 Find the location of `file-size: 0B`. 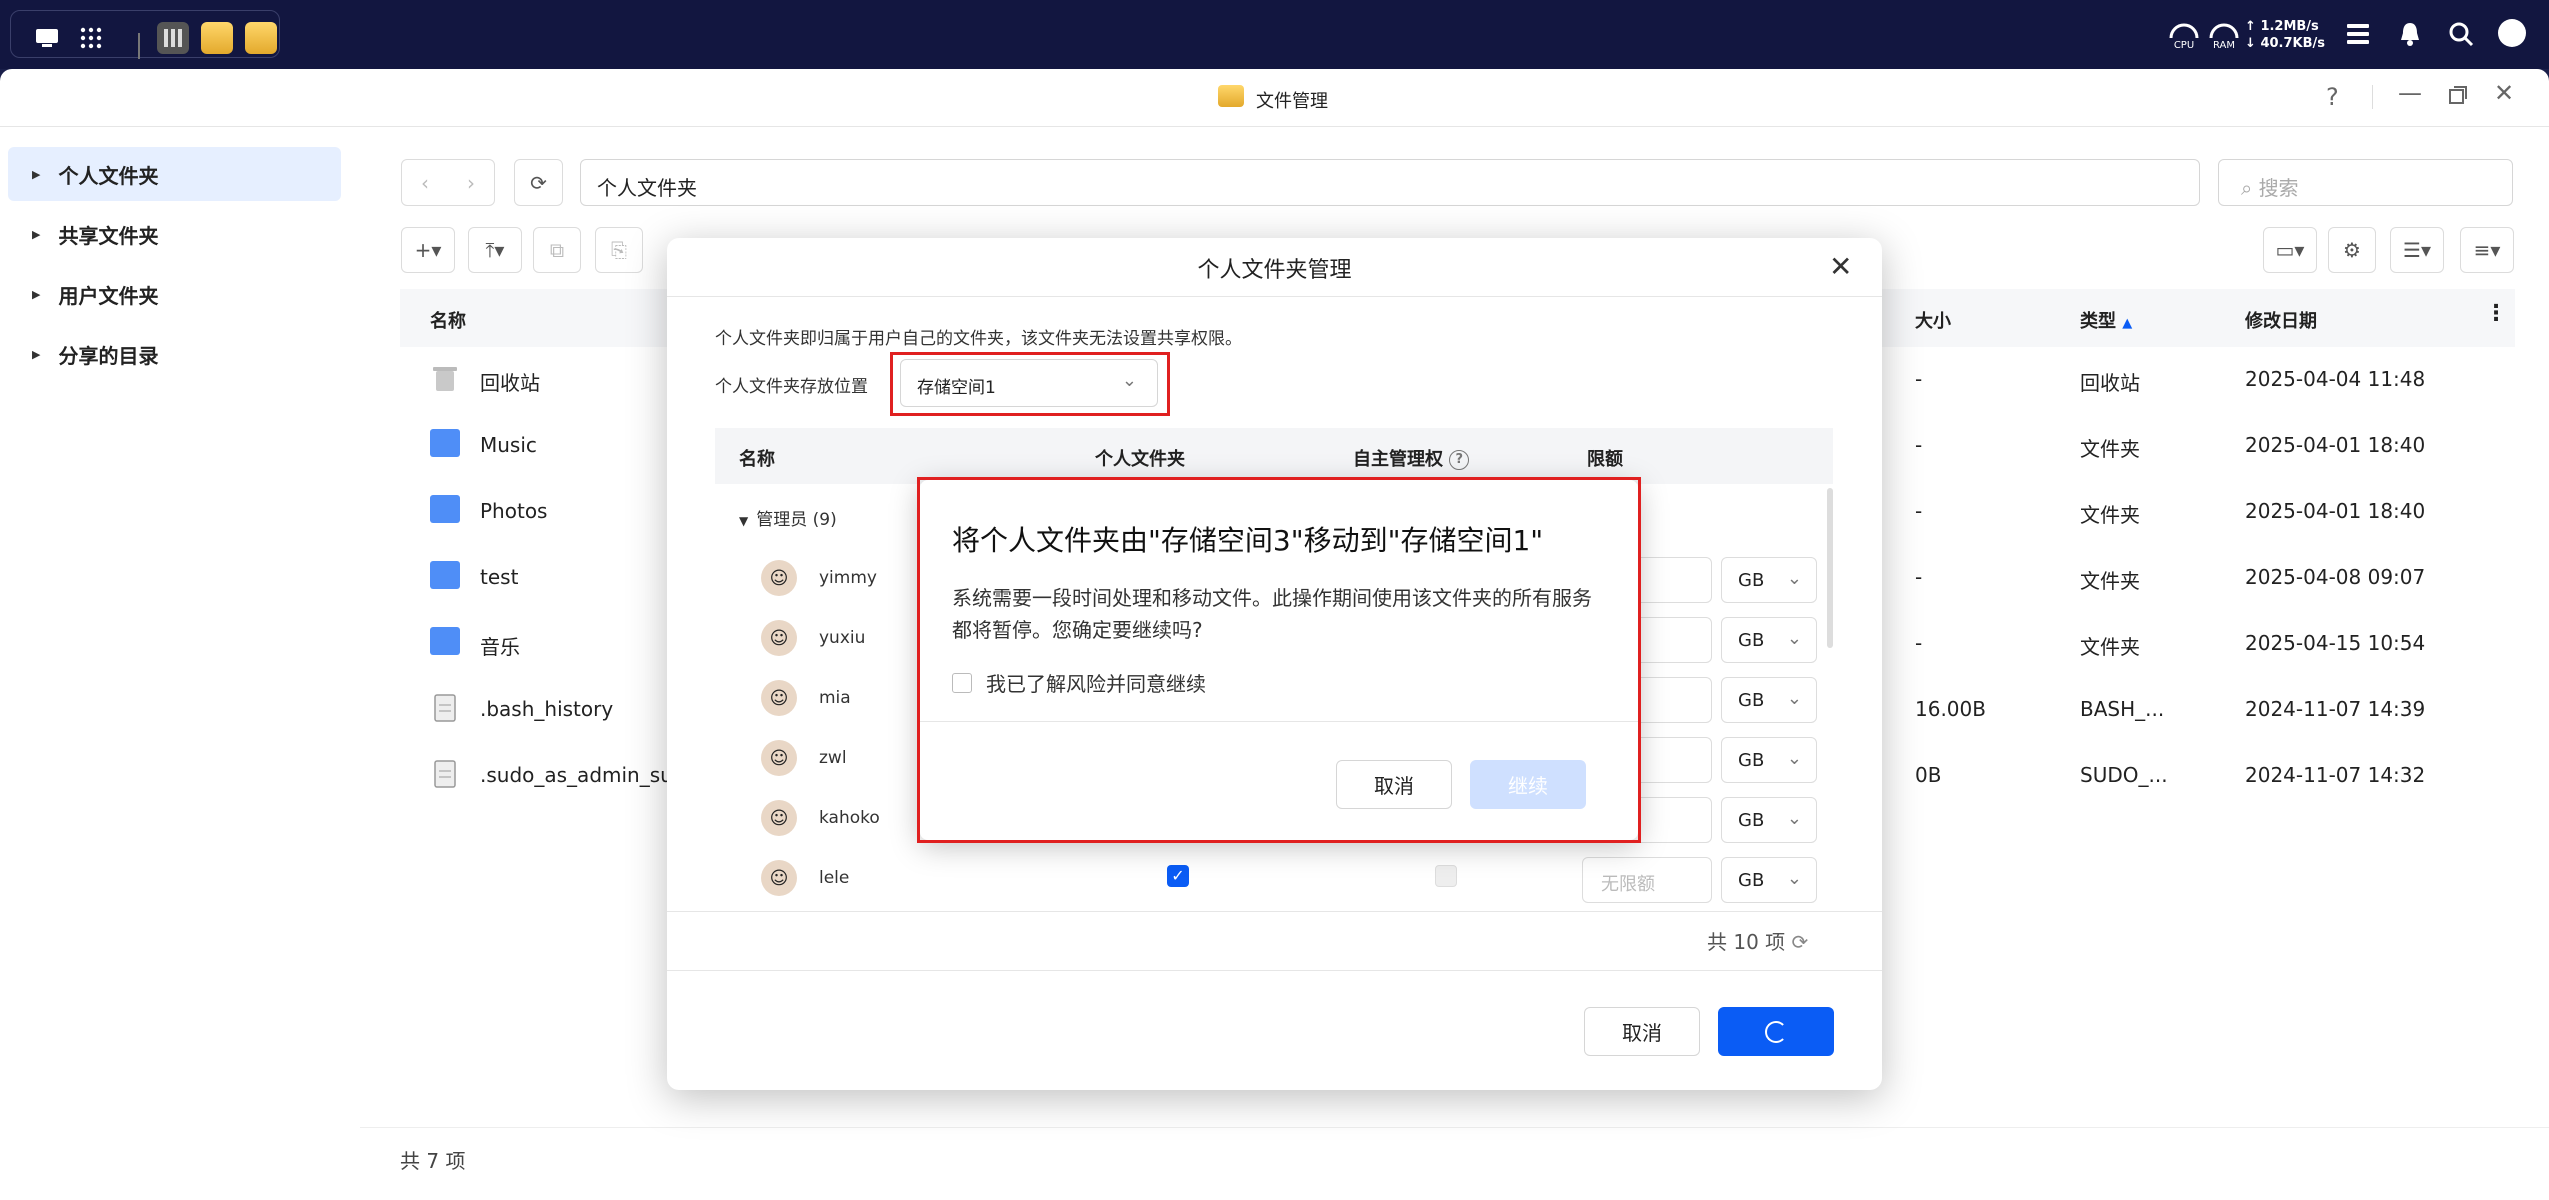

file-size: 0B is located at coordinates (1928, 775).